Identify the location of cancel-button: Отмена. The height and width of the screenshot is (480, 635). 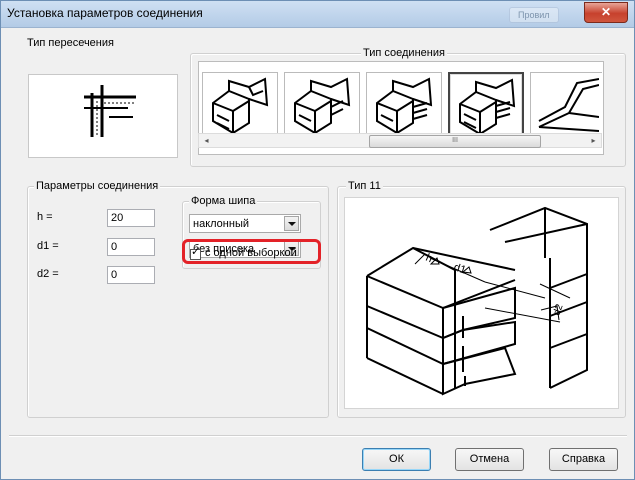
(489, 459).